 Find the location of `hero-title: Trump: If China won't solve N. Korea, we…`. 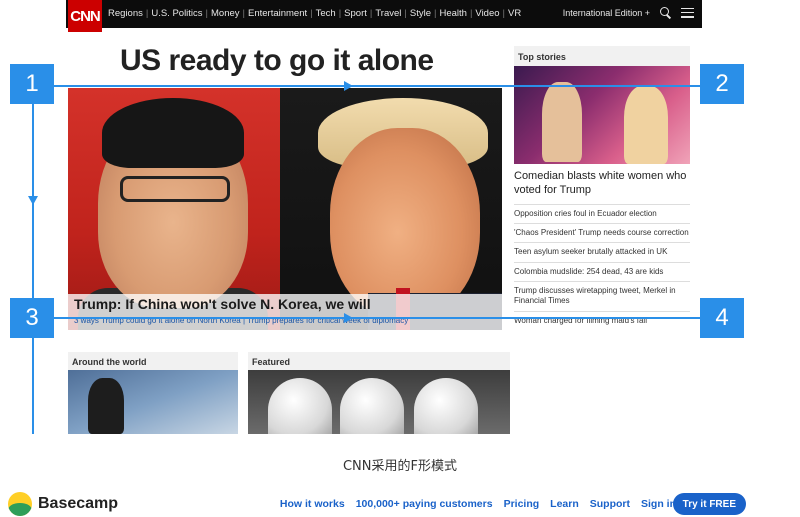

hero-title: Trump: If China won't solve N. Korea, we… is located at coordinates (222, 304).